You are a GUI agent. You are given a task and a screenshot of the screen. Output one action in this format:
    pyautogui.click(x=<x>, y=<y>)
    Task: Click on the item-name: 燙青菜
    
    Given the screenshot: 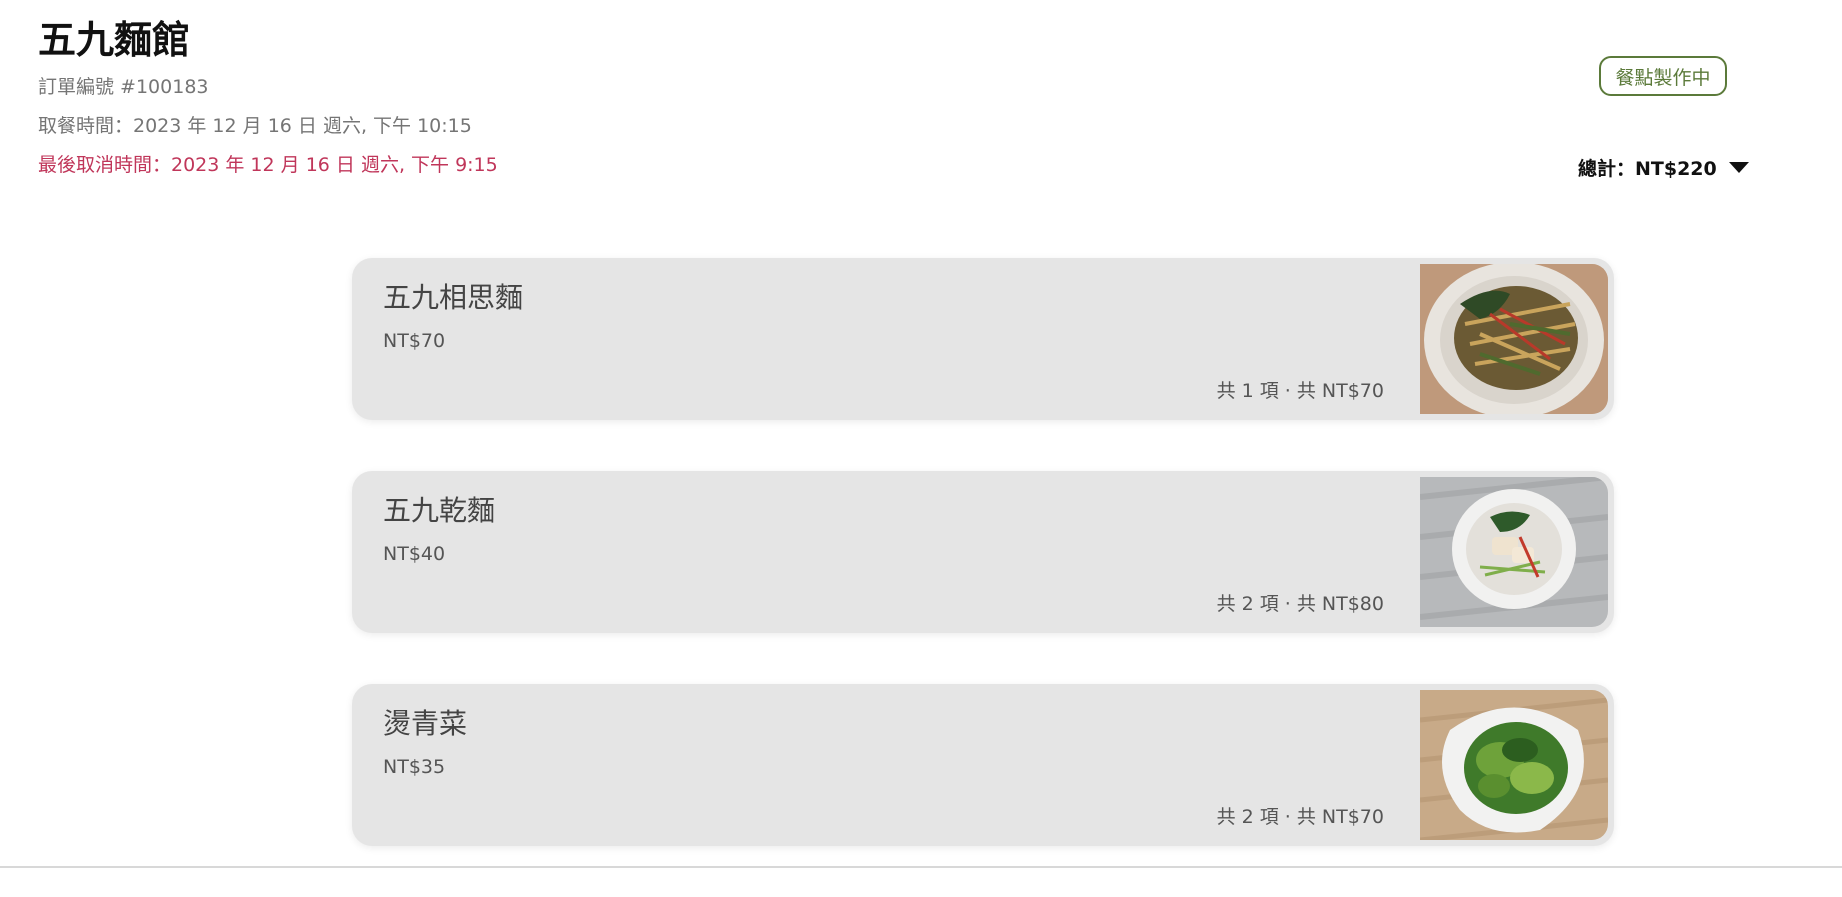 What is the action you would take?
    pyautogui.click(x=425, y=723)
    